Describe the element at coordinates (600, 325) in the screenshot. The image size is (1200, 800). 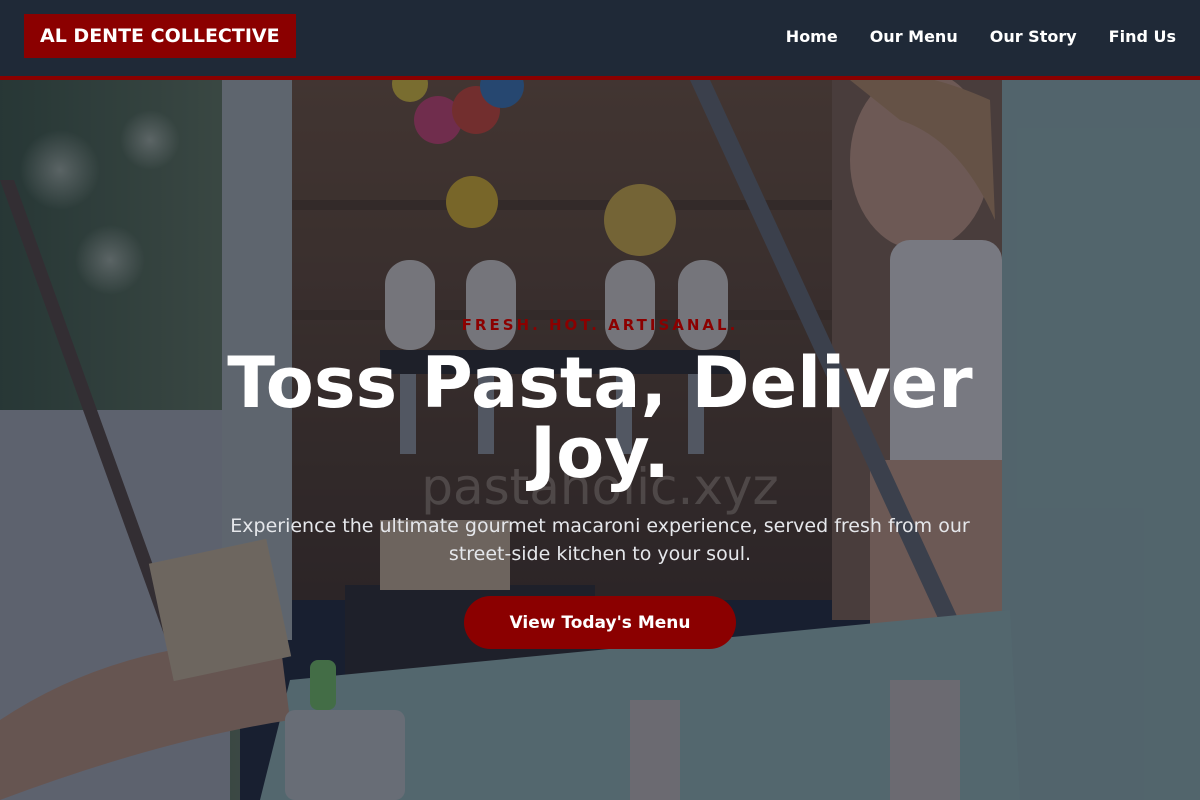
I see `hero-eyebrow: FRESH. HOT. ARTISANAL.` at that location.